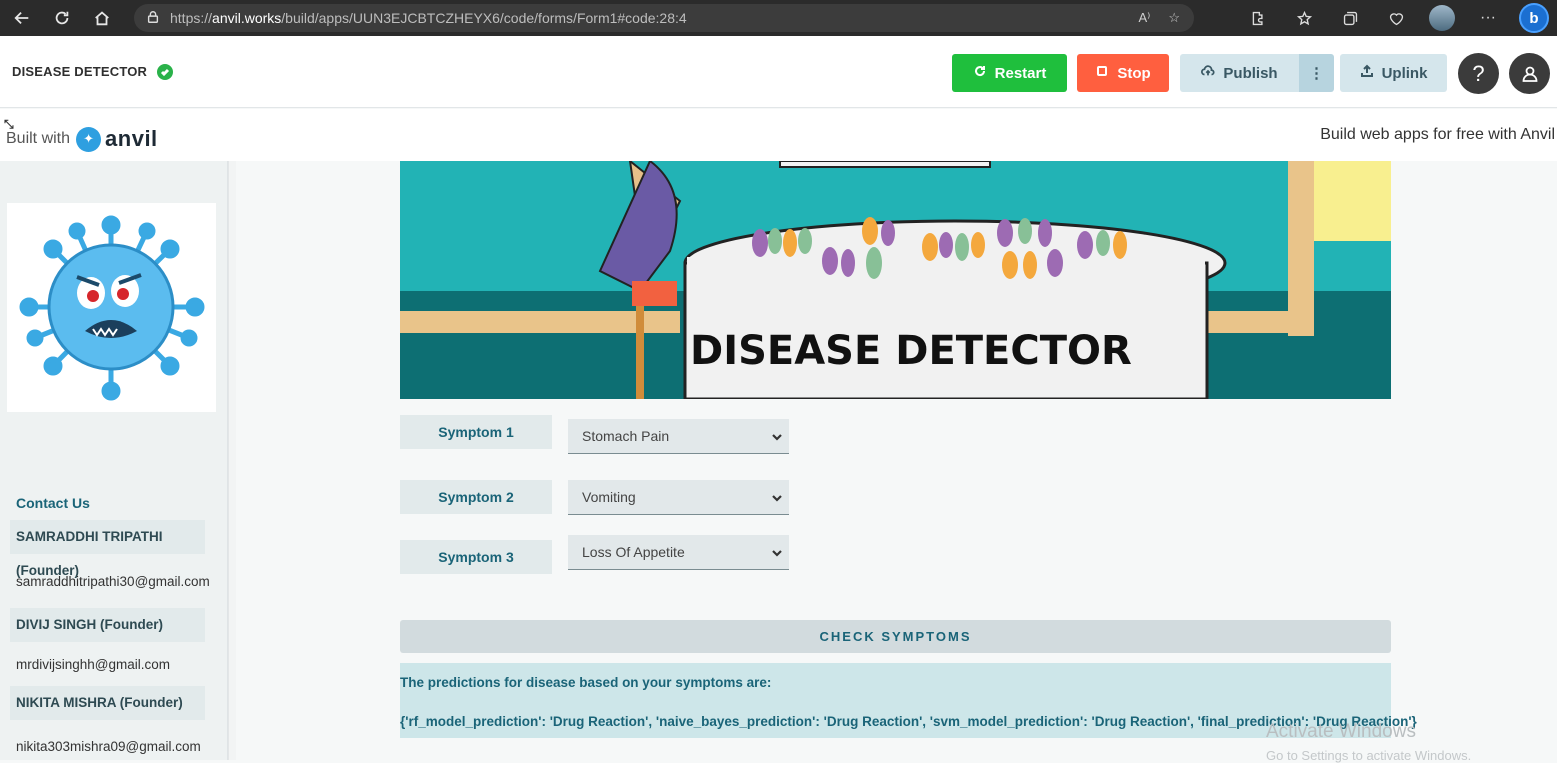  I want to click on hero-title: DISEASE DETECTOR, so click(911, 351).